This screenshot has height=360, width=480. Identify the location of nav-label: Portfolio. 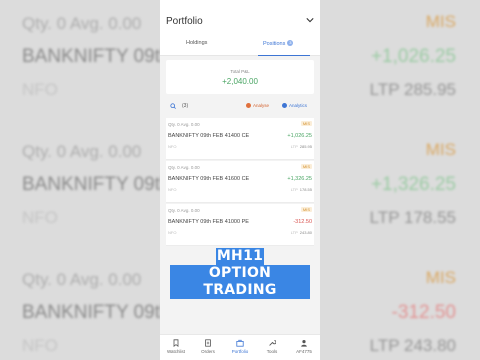
(240, 351).